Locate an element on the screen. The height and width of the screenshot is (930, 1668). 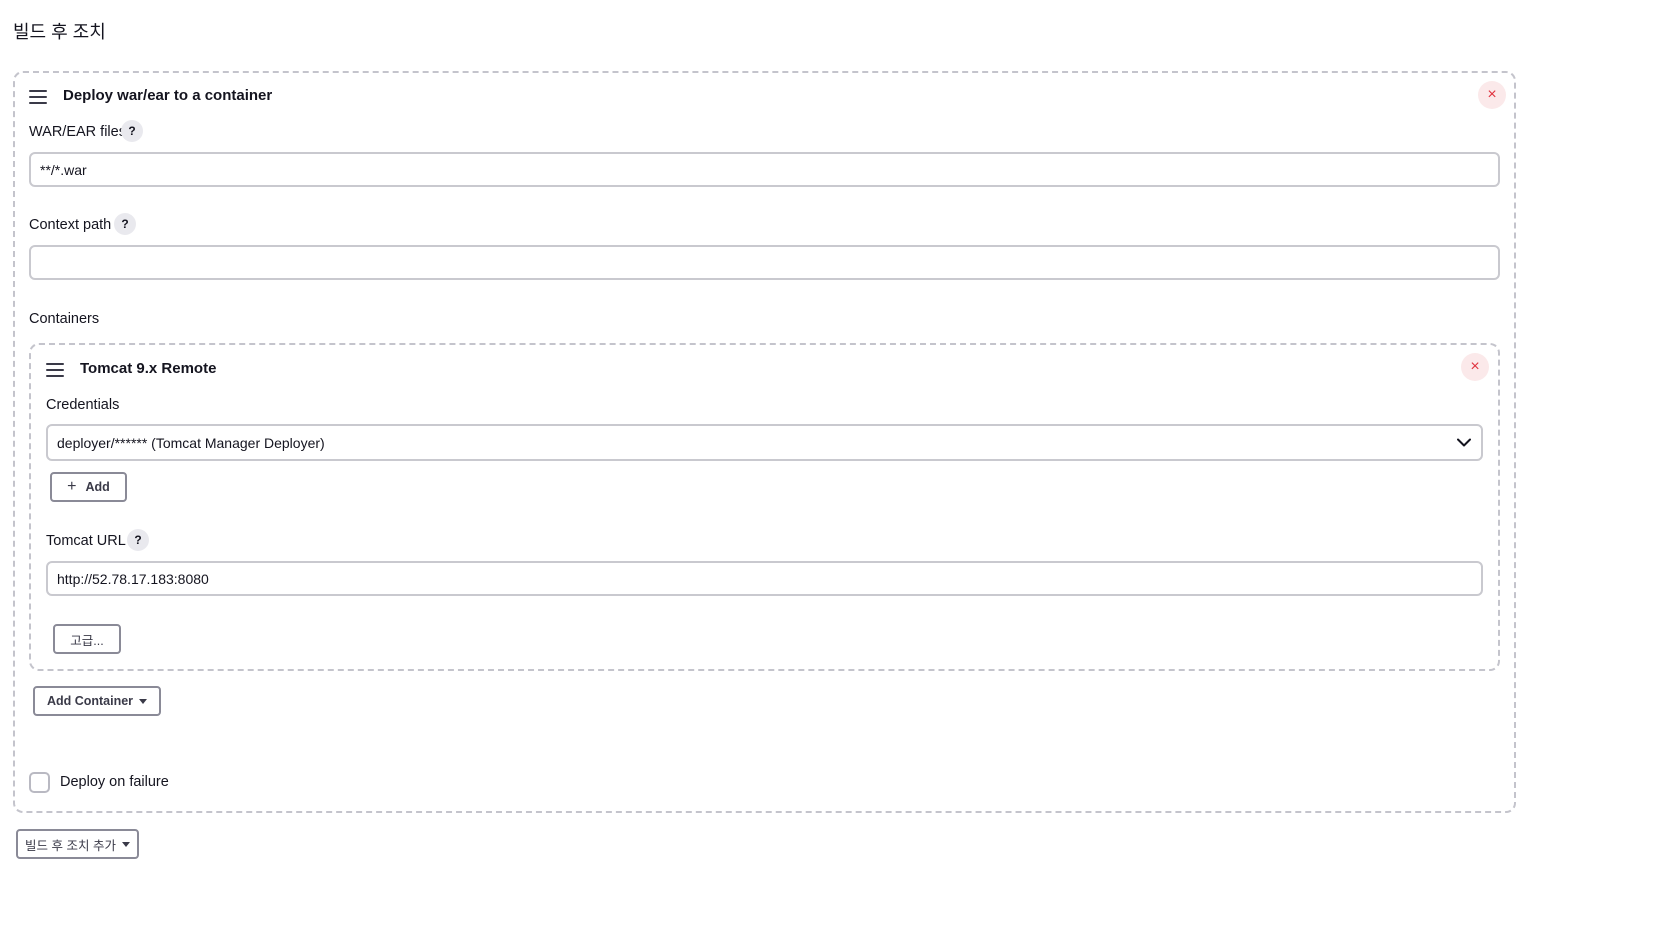
add-container-label: Add Container is located at coordinates (90, 701).